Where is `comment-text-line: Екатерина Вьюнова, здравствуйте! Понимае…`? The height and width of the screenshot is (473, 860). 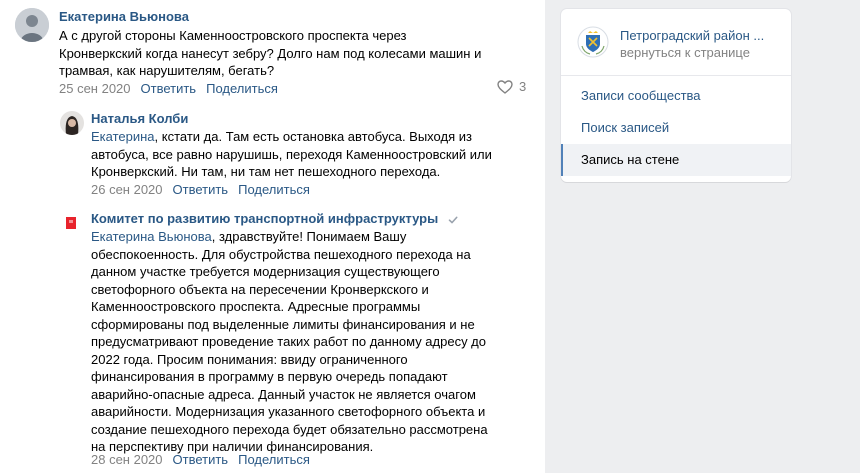 comment-text-line: Екатерина Вьюнова, здравствуйте! Понимае… is located at coordinates (249, 236).